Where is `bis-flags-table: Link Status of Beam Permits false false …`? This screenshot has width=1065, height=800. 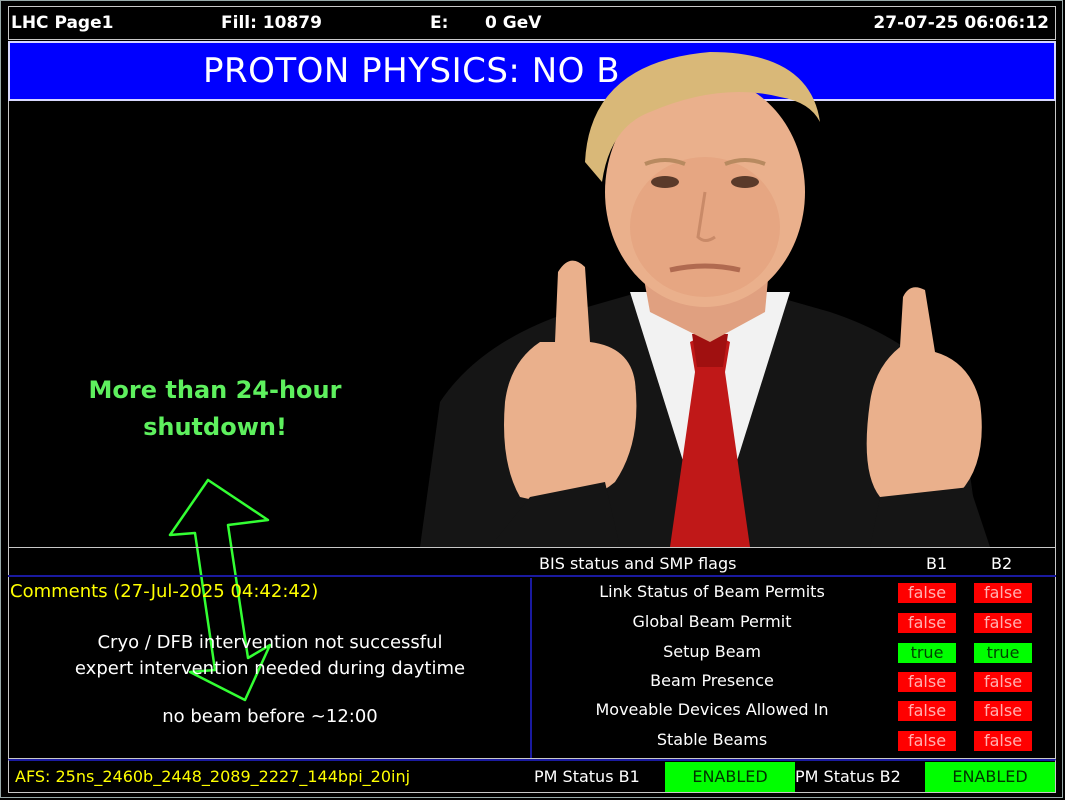
bis-flags-table: Link Status of Beam Permits false false … is located at coordinates (795, 668).